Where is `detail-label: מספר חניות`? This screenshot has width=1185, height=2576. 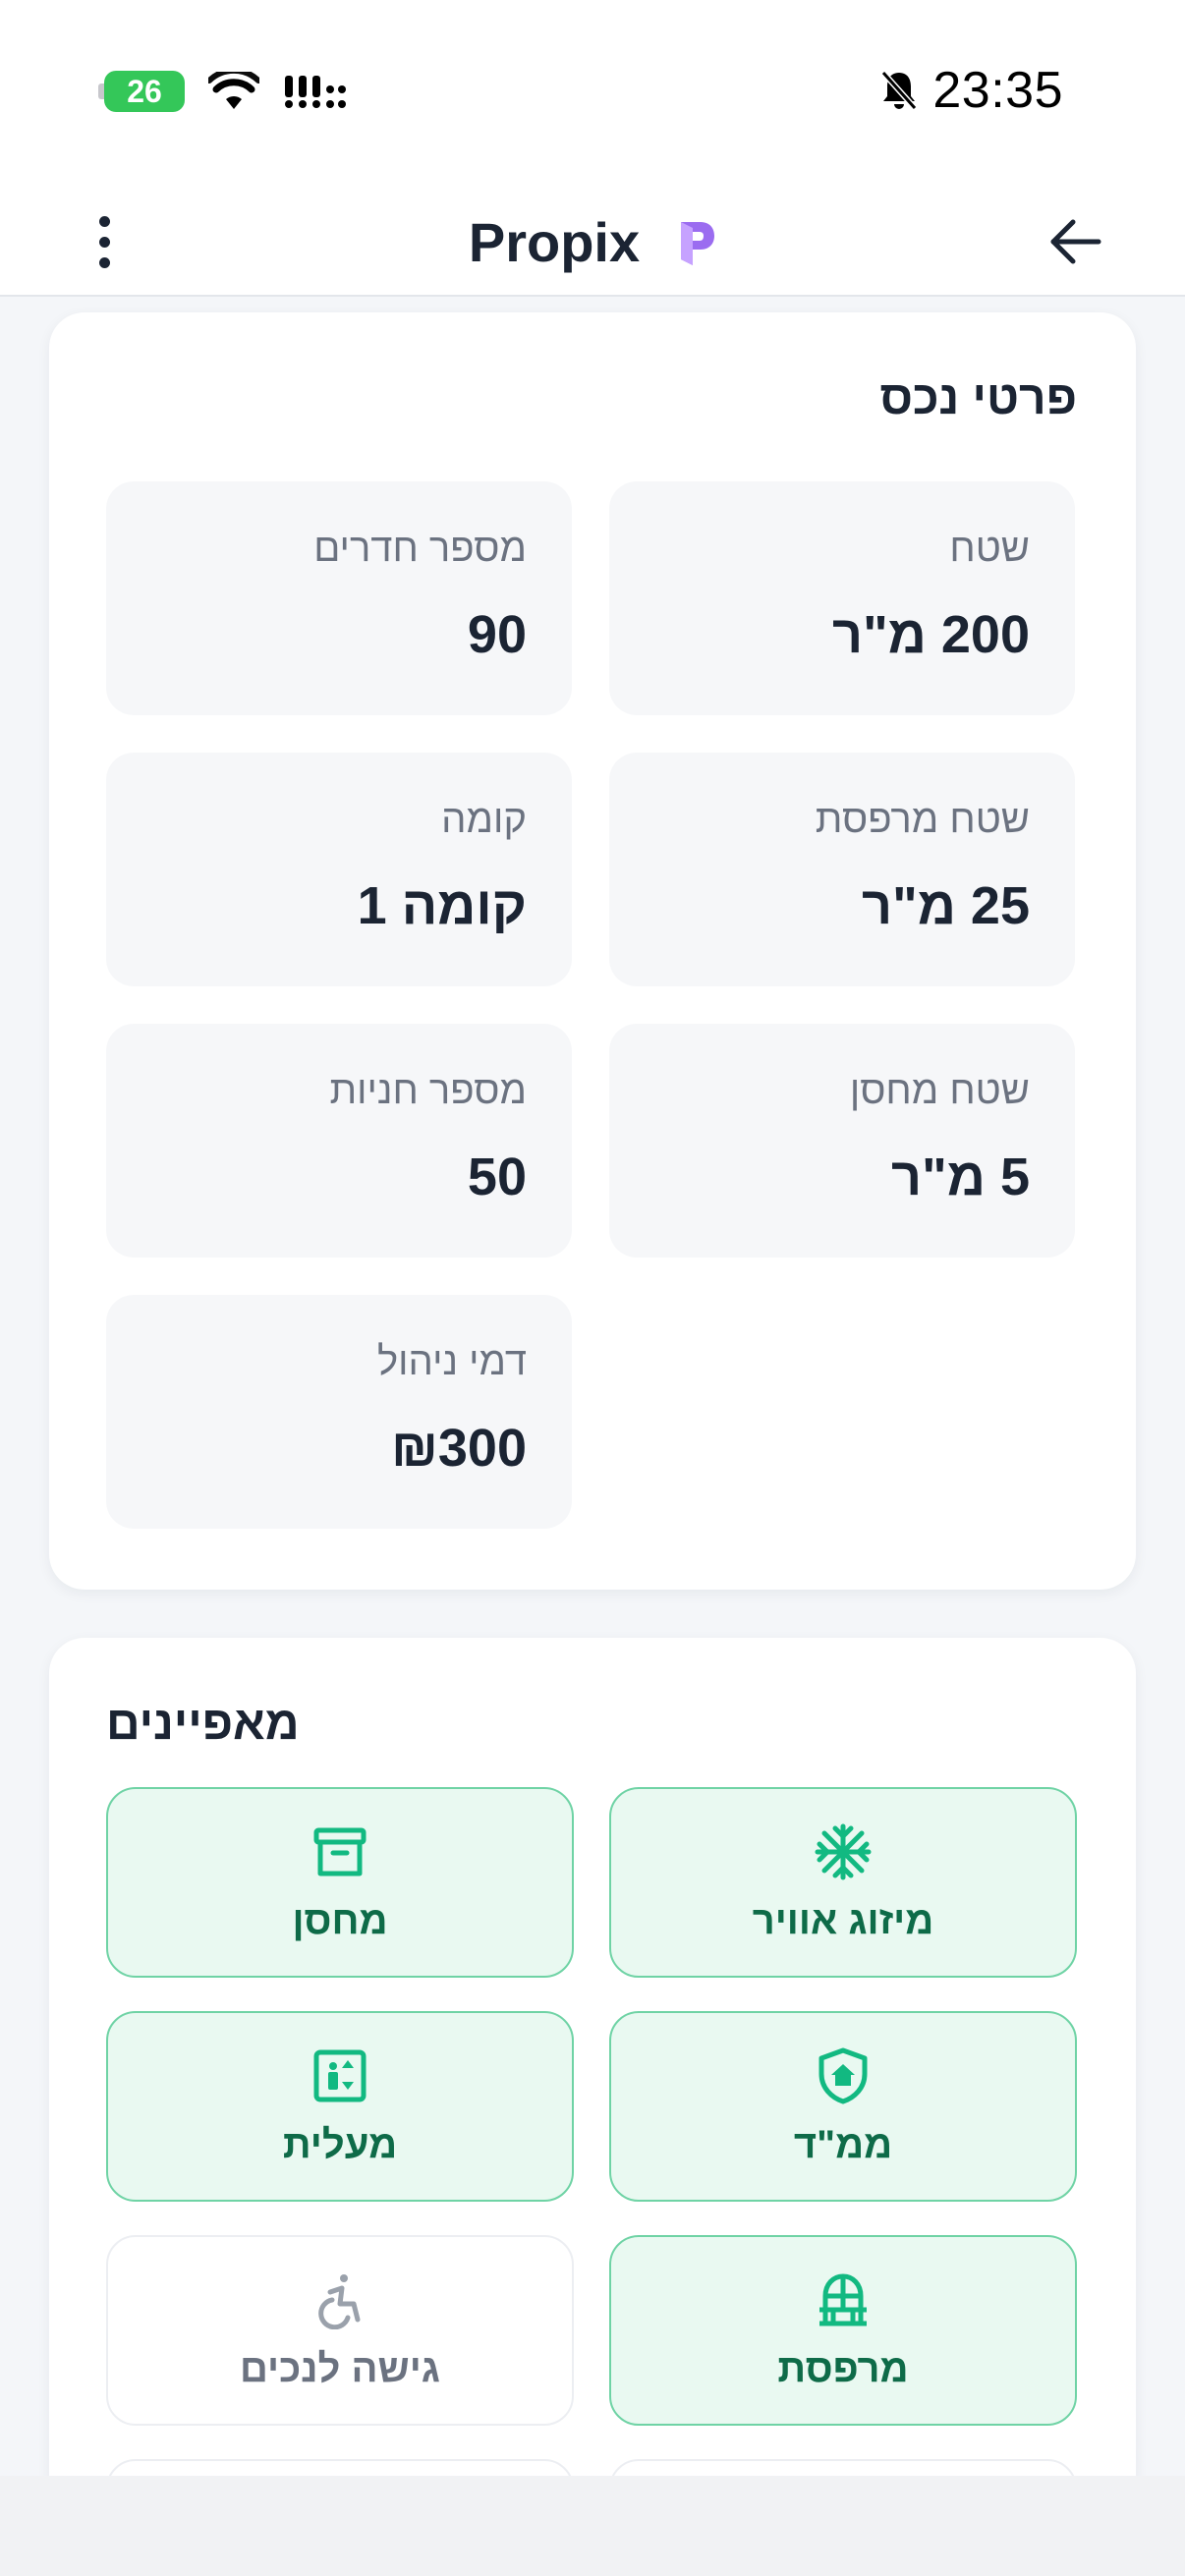
detail-label: מספר חניות is located at coordinates (428, 1090).